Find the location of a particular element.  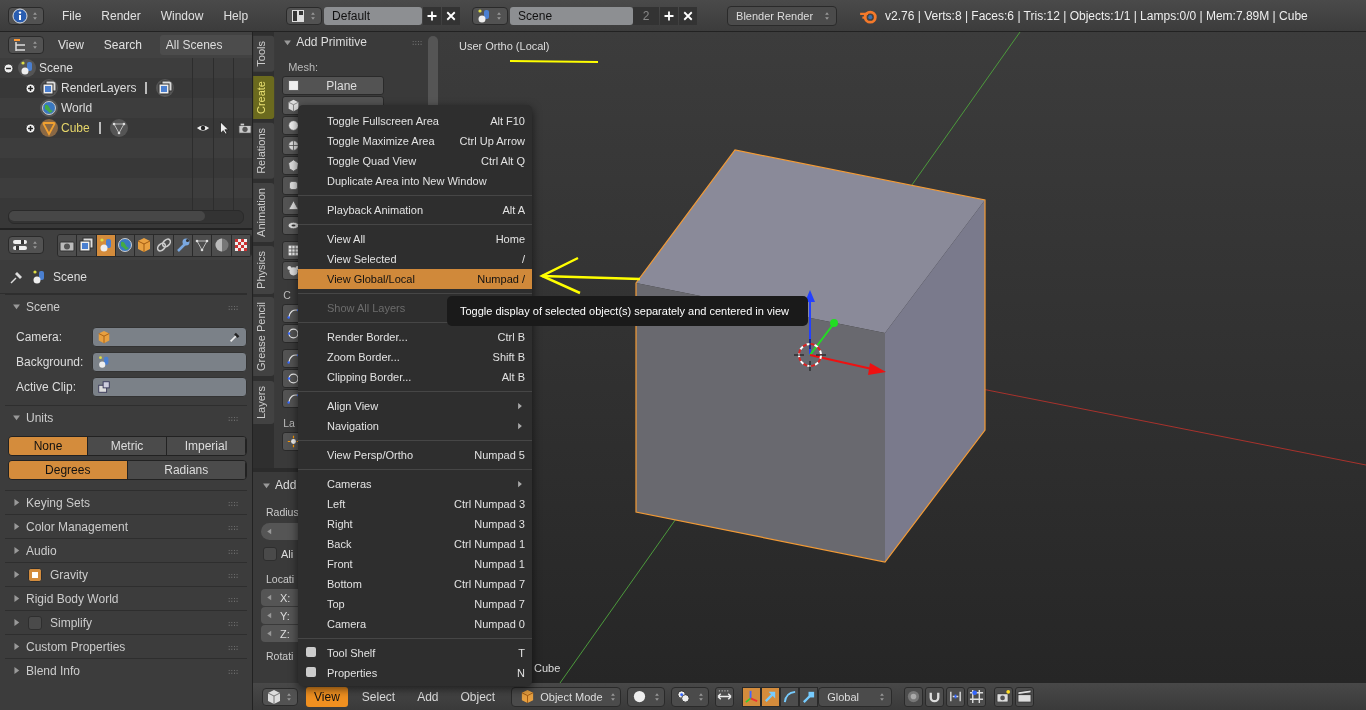

panel-header: Custom Properties is located at coordinates (126, 646).